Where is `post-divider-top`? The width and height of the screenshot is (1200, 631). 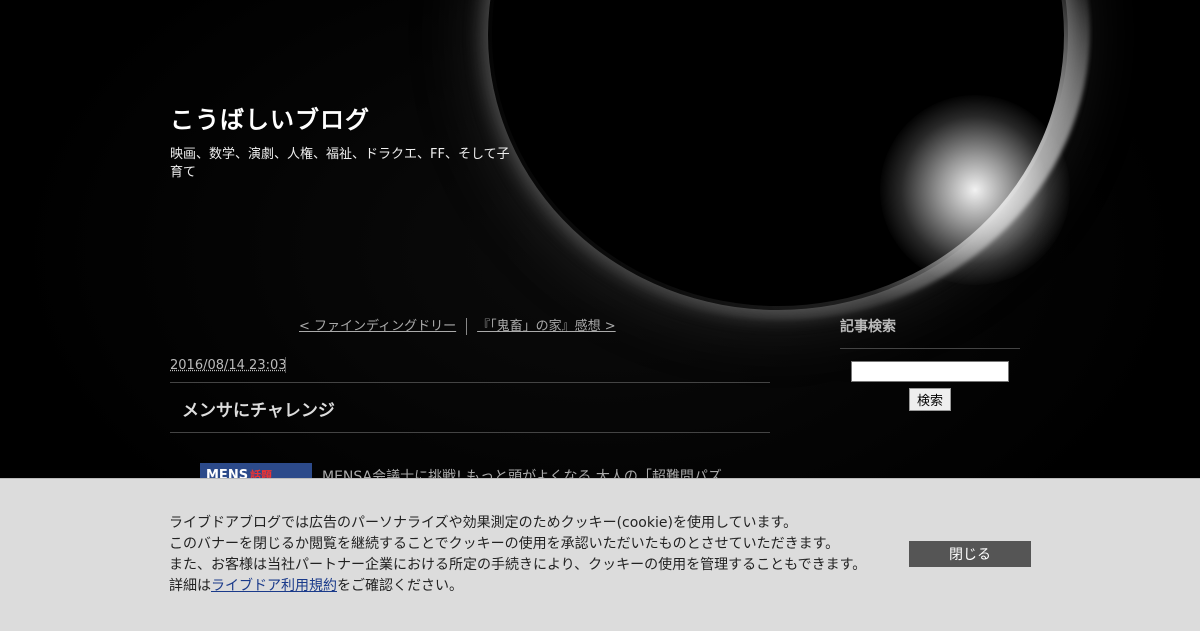 post-divider-top is located at coordinates (470, 382).